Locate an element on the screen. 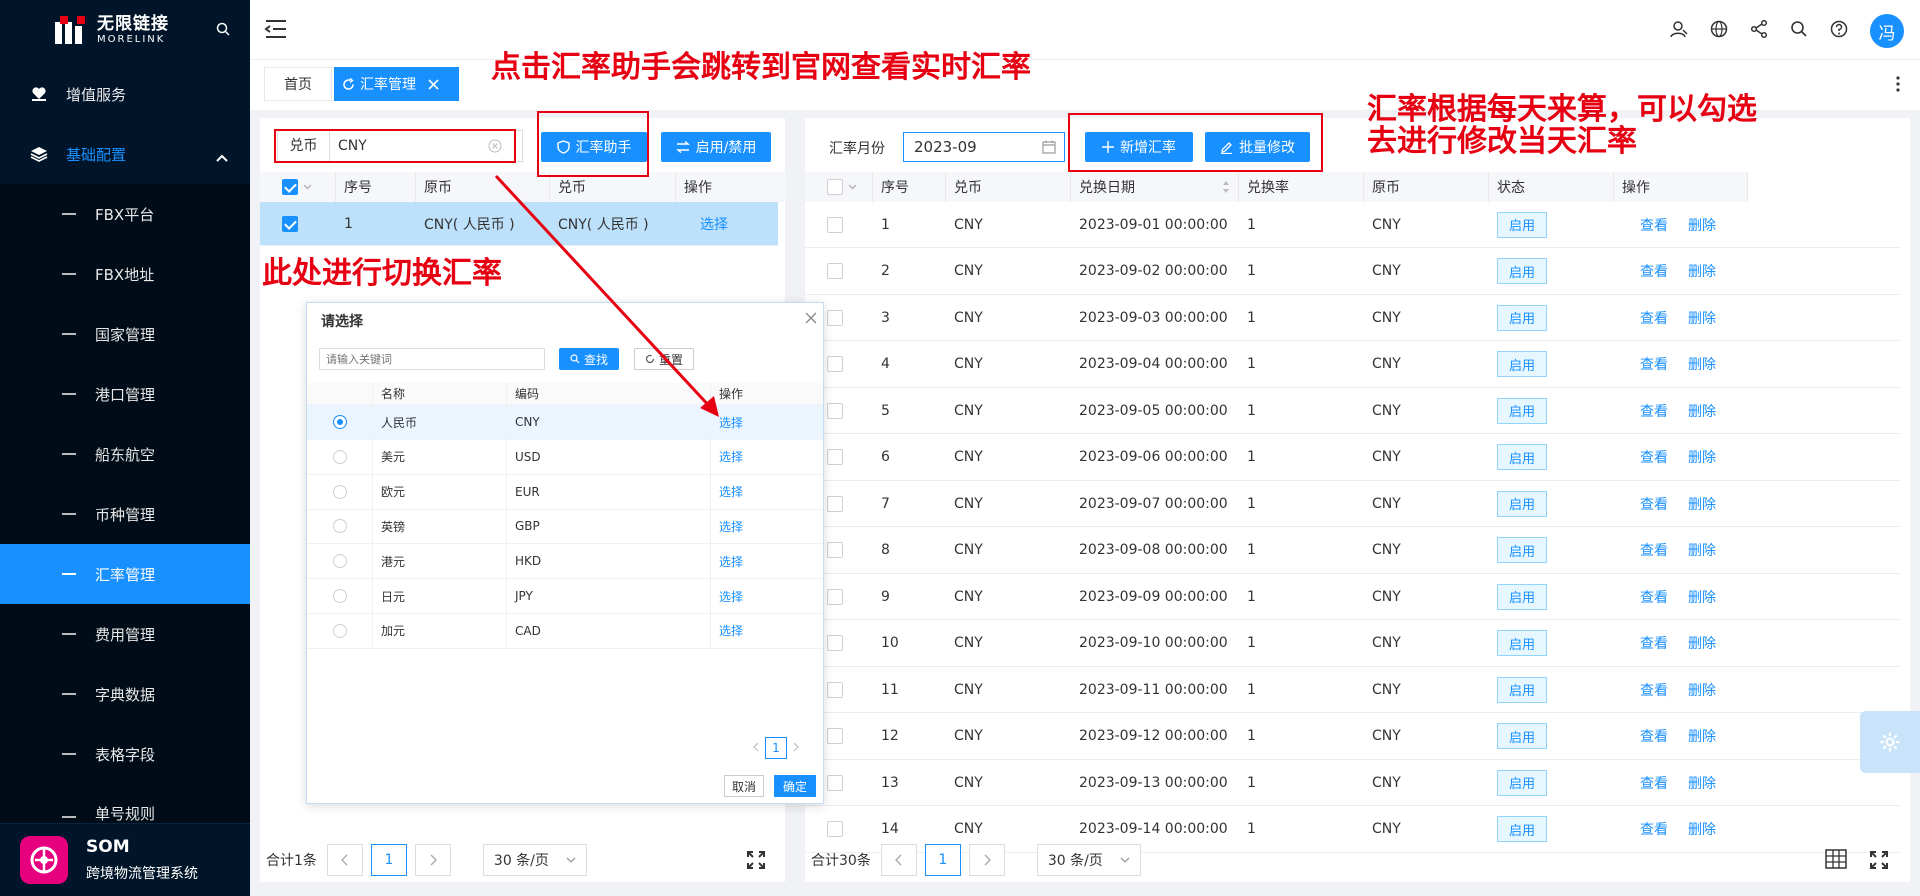 The height and width of the screenshot is (896, 1920). annotation-switch: 此处进行切换汇率 is located at coordinates (382, 273).